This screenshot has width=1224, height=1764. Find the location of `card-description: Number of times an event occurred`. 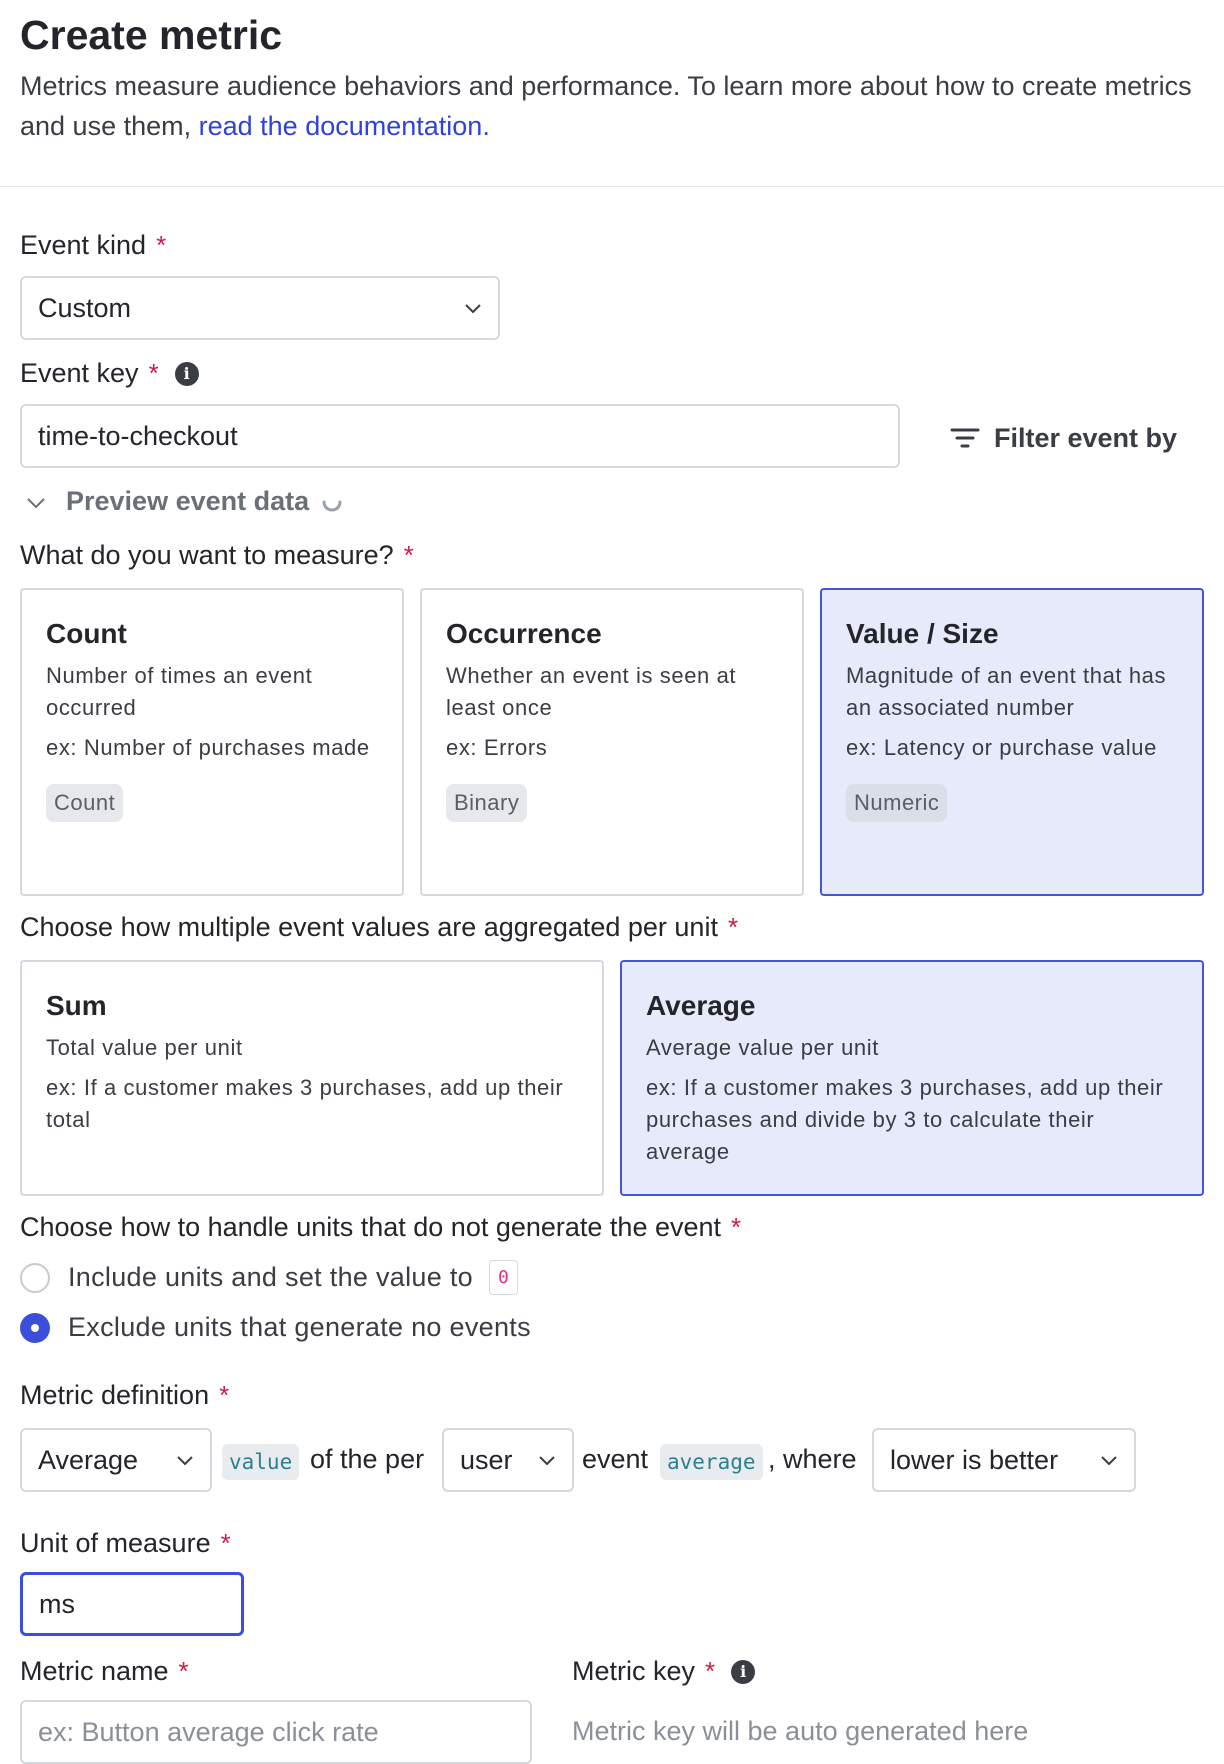

card-description: Number of times an event occurred is located at coordinates (179, 691).